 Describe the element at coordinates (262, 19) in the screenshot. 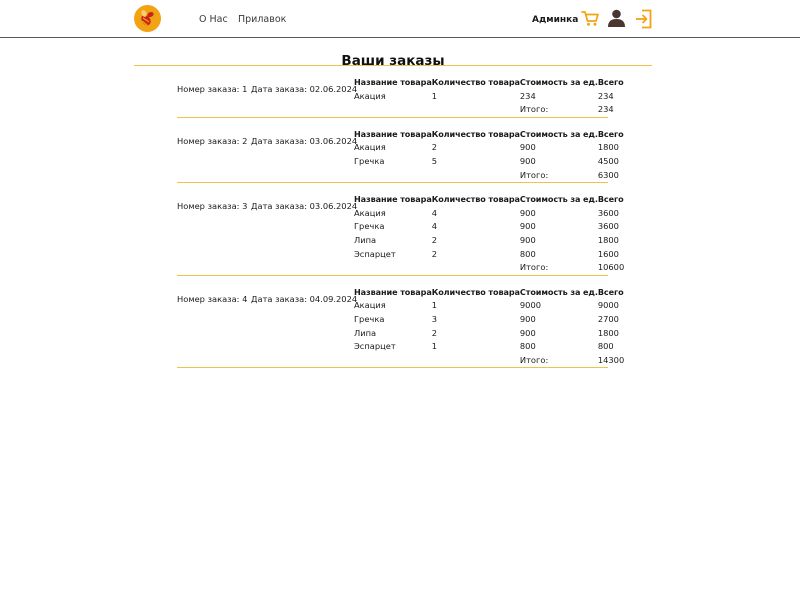

I see `nav-shop-link: Прилавок` at that location.